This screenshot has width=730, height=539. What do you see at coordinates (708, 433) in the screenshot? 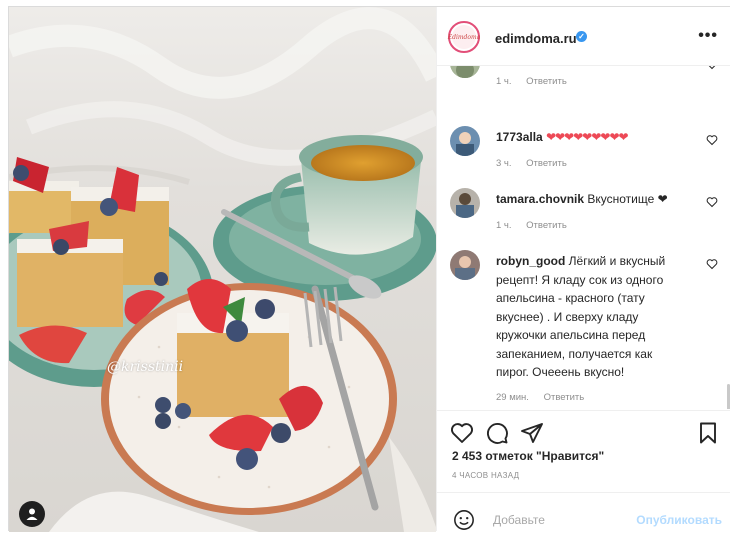
I see `bookmark-icon` at bounding box center [708, 433].